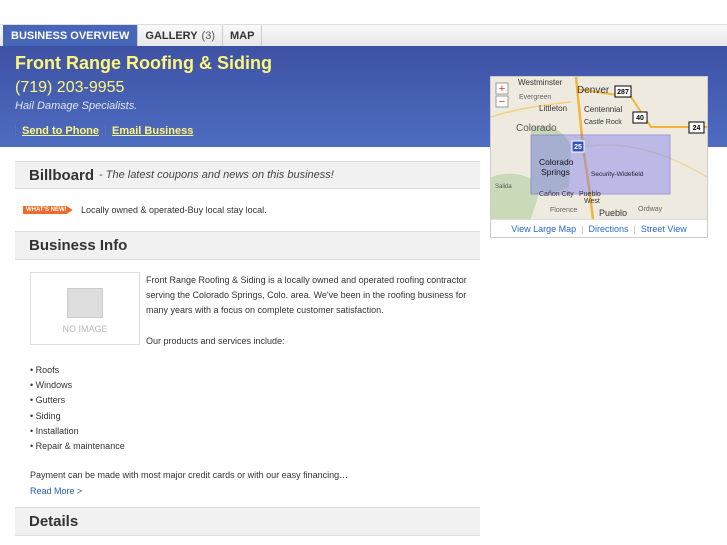 The width and height of the screenshot is (727, 545). Describe the element at coordinates (593, 90) in the screenshot. I see `map-label: Denver` at that location.